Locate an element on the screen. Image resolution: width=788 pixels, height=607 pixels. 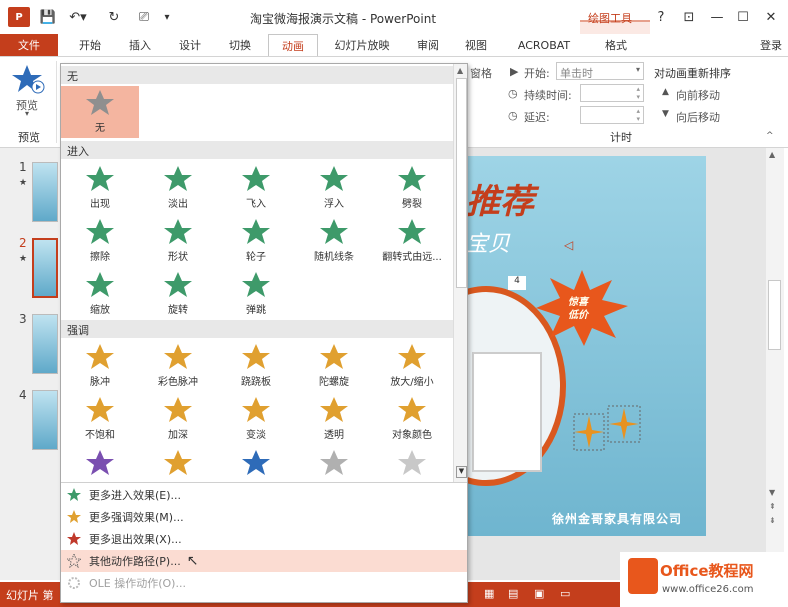
entrance-effect-9: 随机线条 is located at coordinates (334, 241).